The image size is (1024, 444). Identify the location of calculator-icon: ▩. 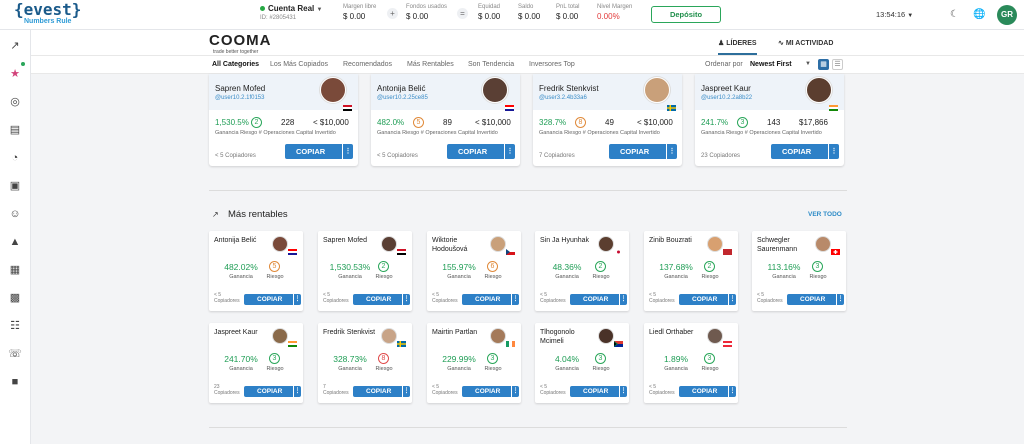
(15, 298).